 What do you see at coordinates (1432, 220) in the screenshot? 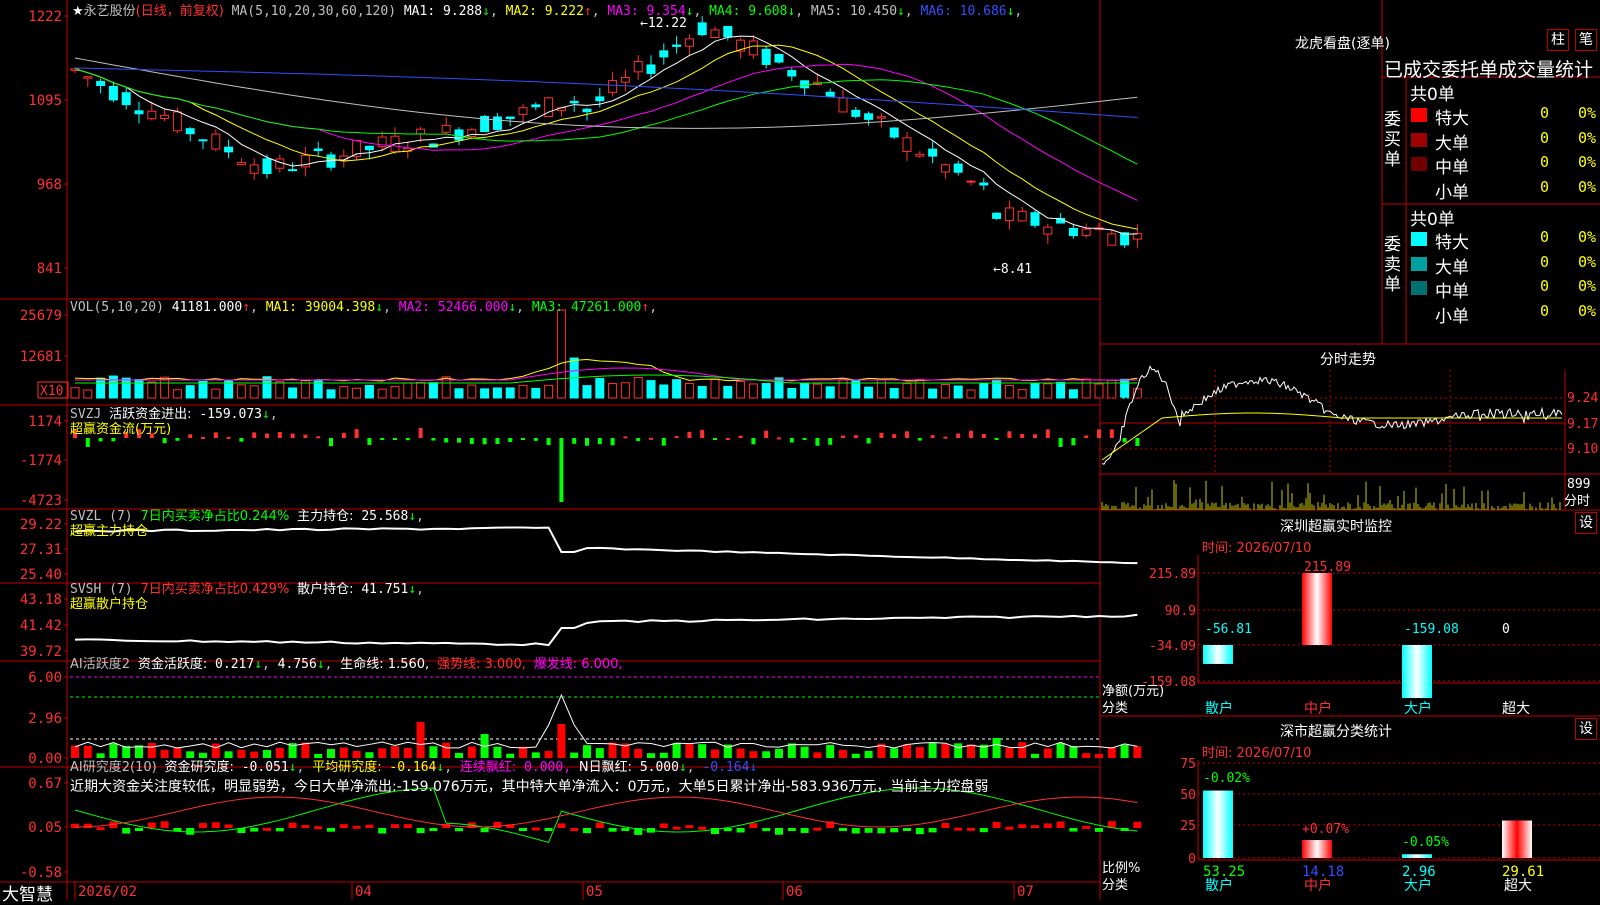
I see `sell-count: 共0单` at bounding box center [1432, 220].